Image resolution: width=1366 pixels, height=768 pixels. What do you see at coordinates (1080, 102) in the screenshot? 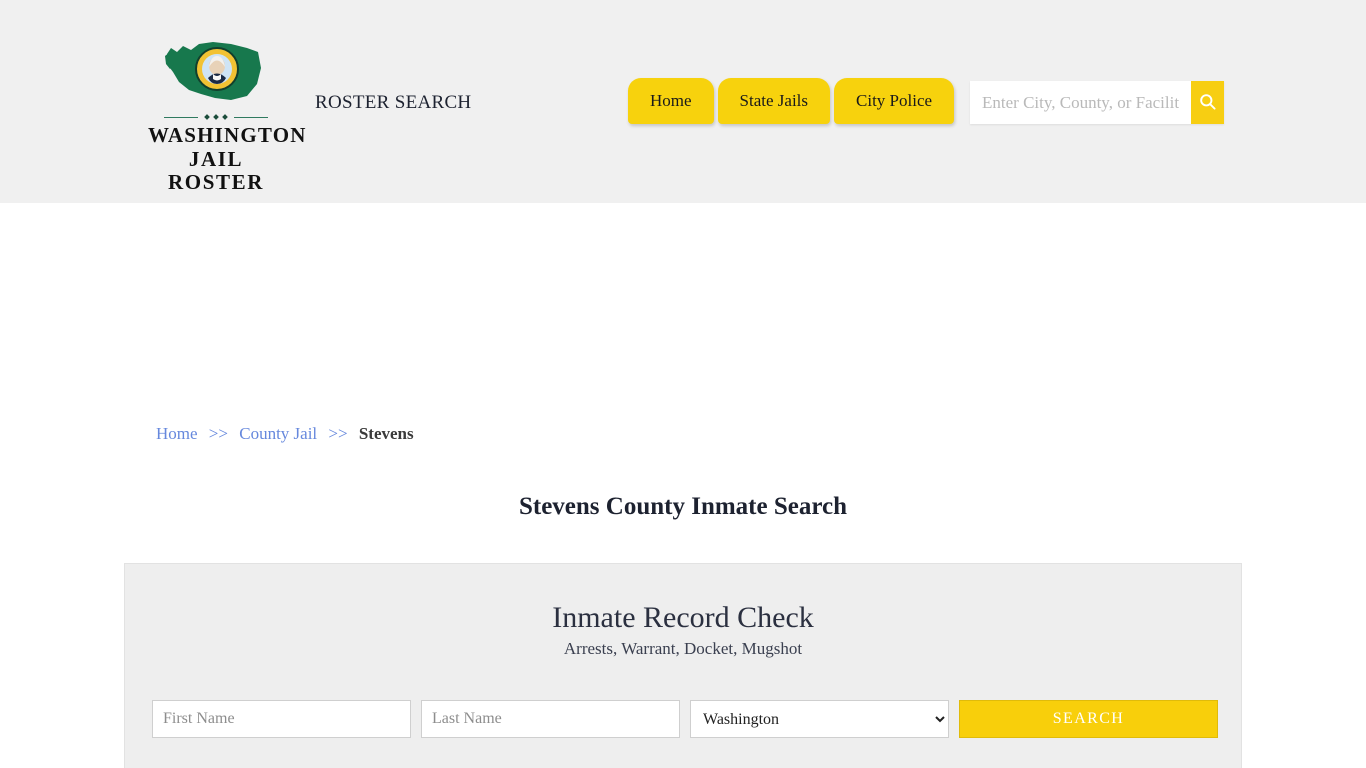
I see `header-search-input` at bounding box center [1080, 102].